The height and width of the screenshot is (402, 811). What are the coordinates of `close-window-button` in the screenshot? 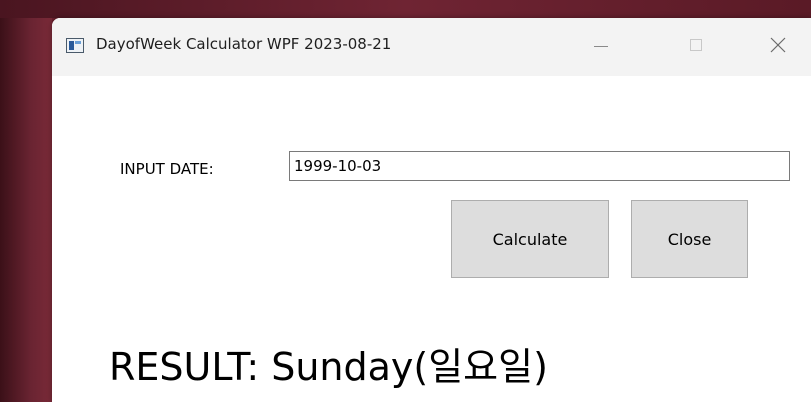 It's located at (778, 47).